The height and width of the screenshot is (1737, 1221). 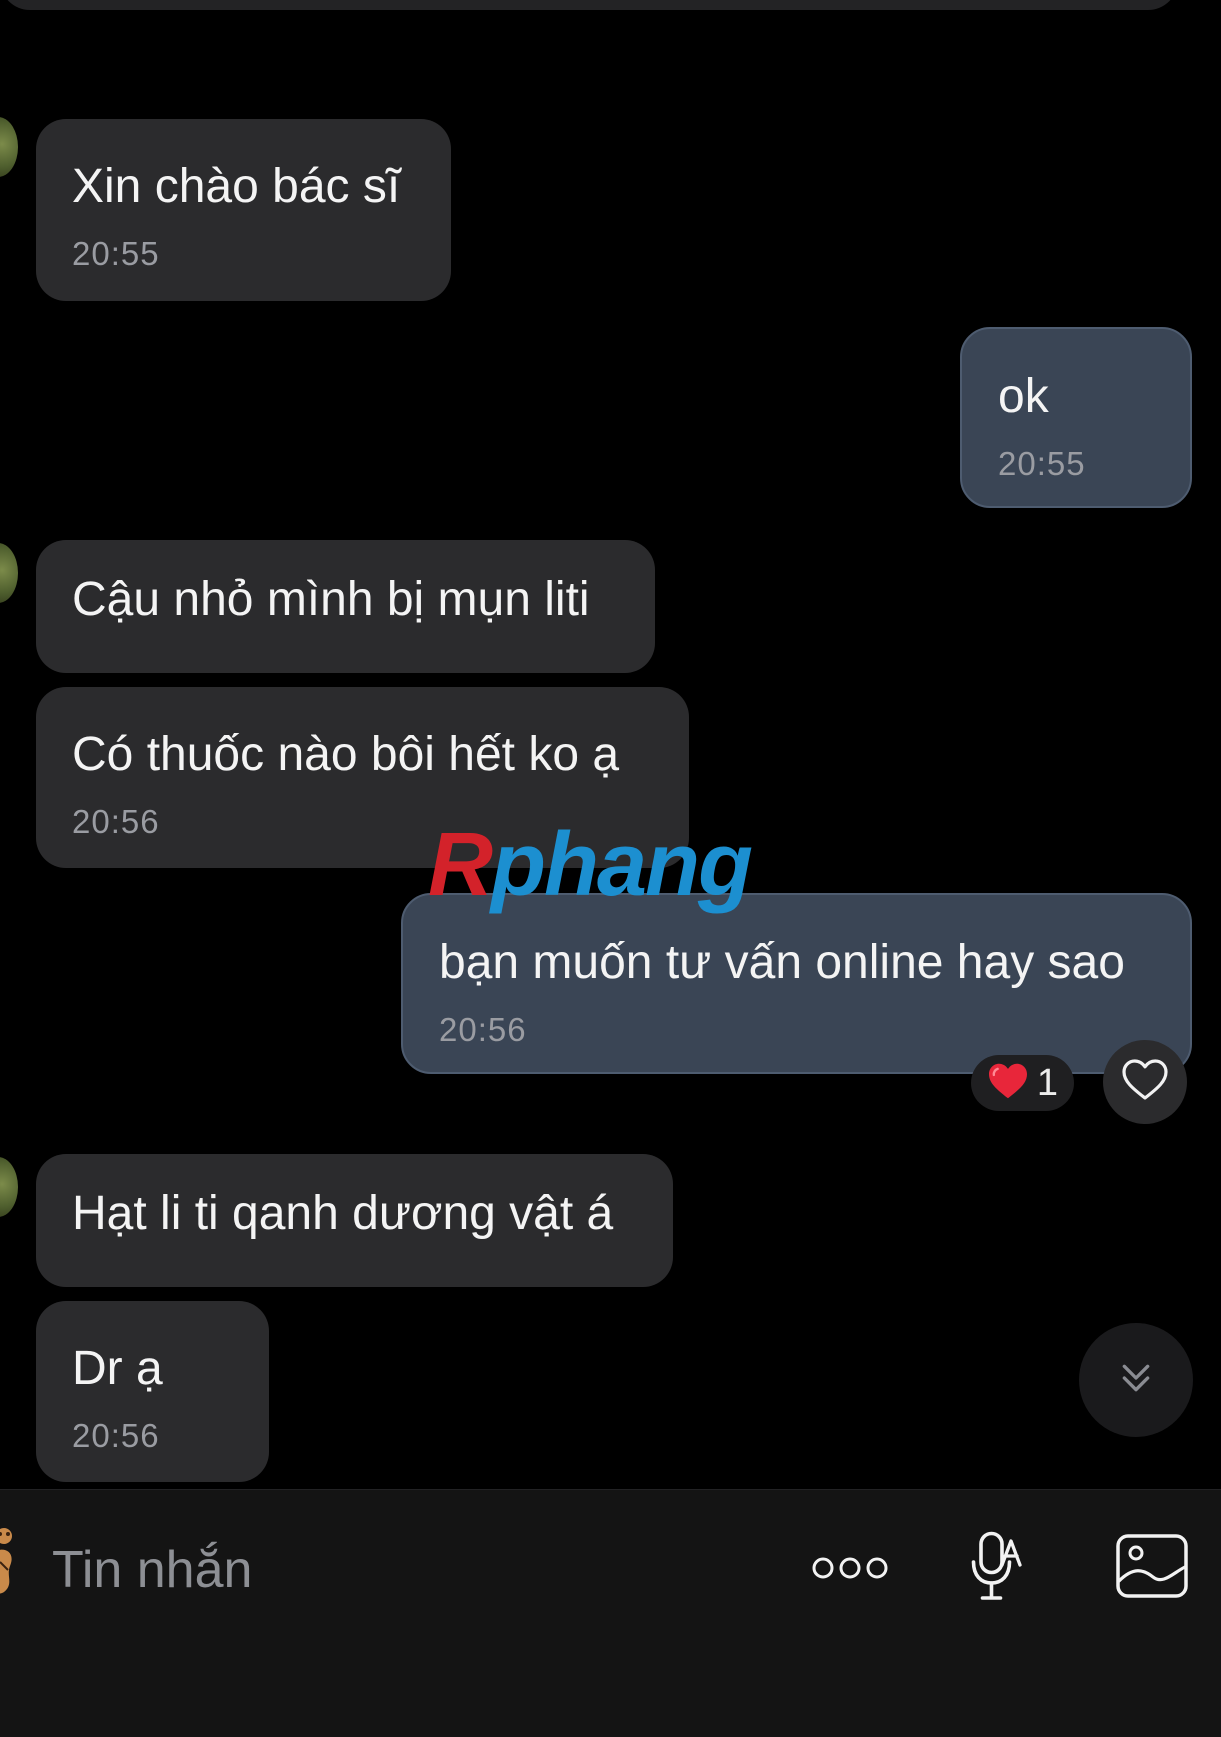 What do you see at coordinates (402, 1570) in the screenshot?
I see `message-input` at bounding box center [402, 1570].